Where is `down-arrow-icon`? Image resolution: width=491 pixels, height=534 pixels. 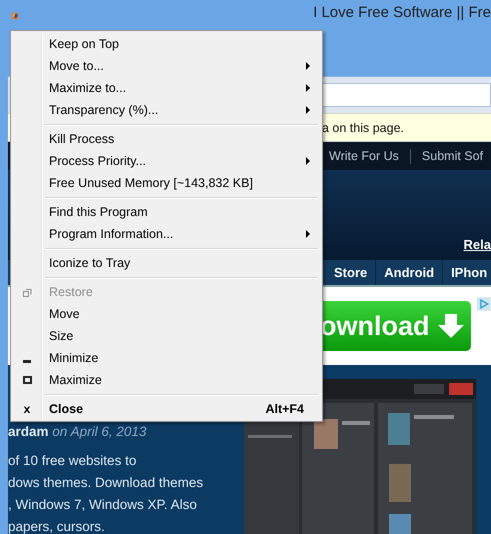 down-arrow-icon is located at coordinates (451, 326).